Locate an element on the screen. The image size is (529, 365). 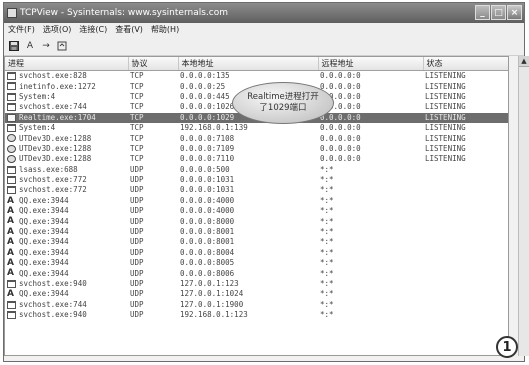
table-row: lsass.exe:688 UDP 0.0.0.0:500 *:* is located at coordinates (256, 169).